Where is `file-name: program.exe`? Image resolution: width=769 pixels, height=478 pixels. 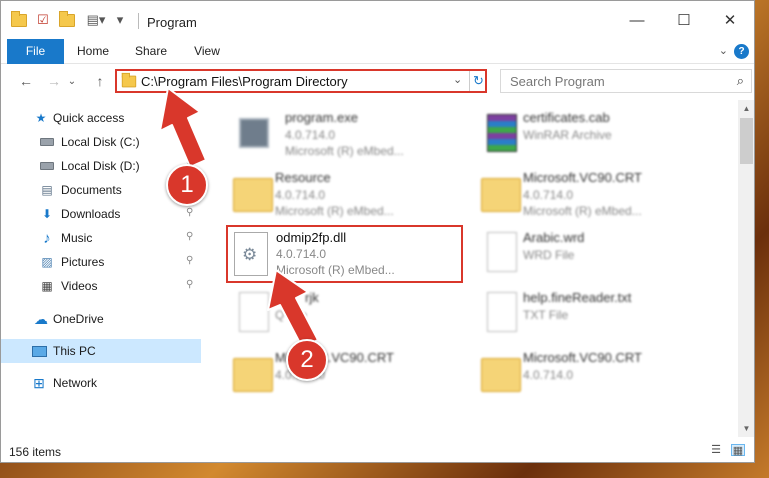
file-name: program.exe is located at coordinates (321, 117).